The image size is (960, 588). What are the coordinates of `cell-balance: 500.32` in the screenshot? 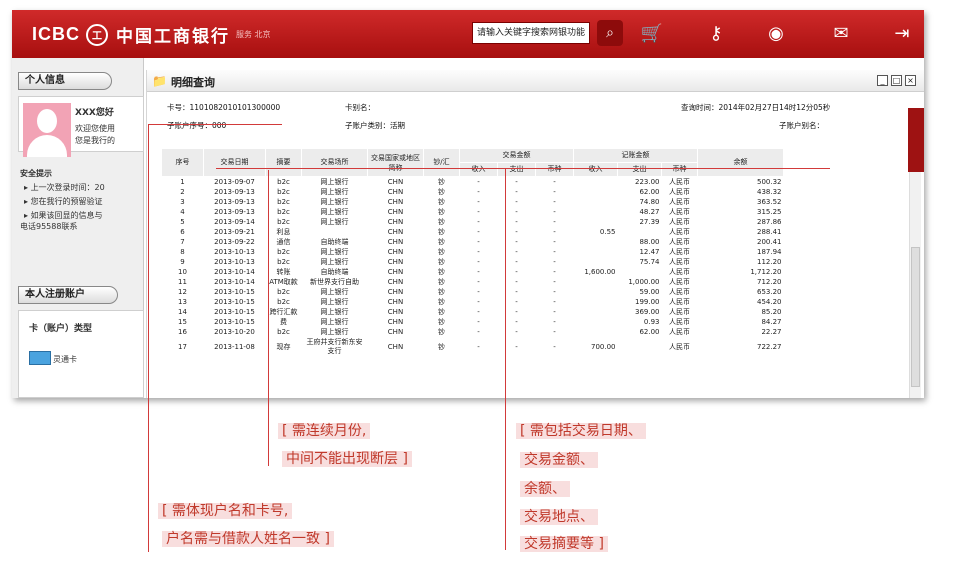 It's located at (769, 182).